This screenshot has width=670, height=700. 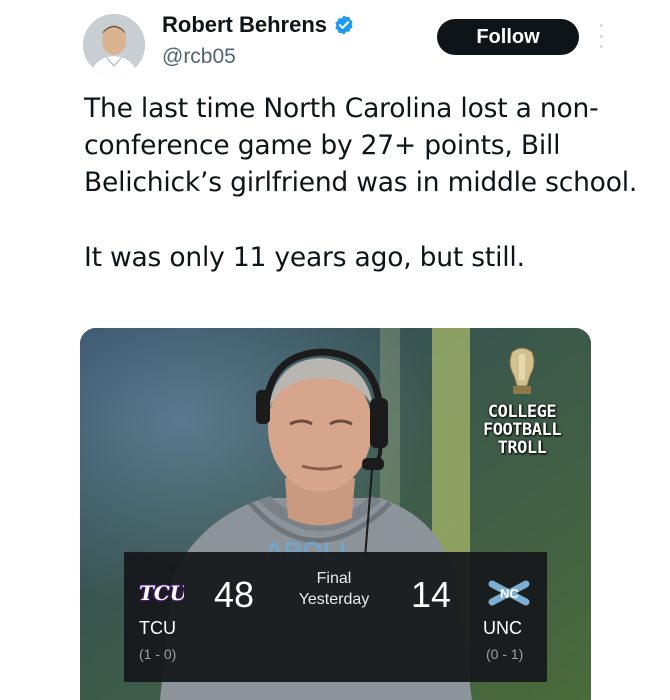 What do you see at coordinates (508, 37) in the screenshot?
I see `follow-button: Follow` at bounding box center [508, 37].